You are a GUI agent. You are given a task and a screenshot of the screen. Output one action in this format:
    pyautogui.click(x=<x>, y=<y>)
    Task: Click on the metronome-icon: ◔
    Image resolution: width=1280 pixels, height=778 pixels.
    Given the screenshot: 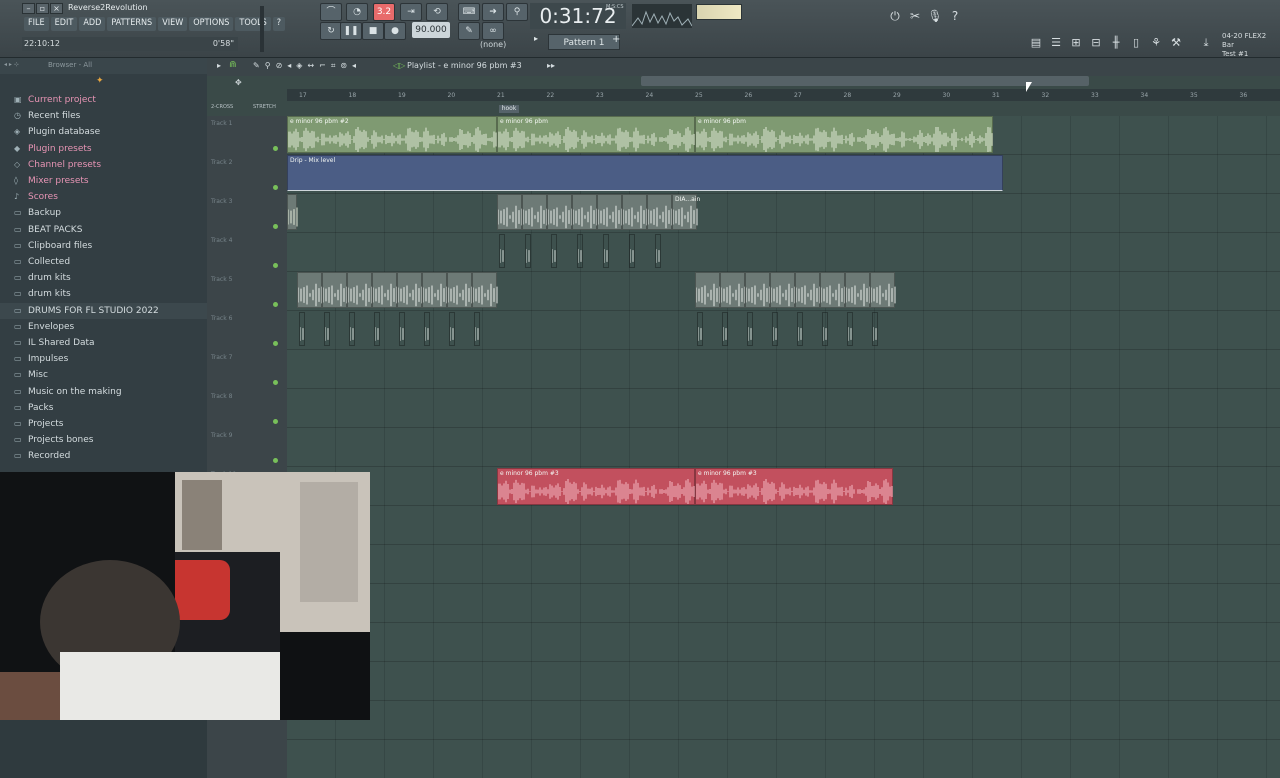 What is the action you would take?
    pyautogui.click(x=357, y=12)
    